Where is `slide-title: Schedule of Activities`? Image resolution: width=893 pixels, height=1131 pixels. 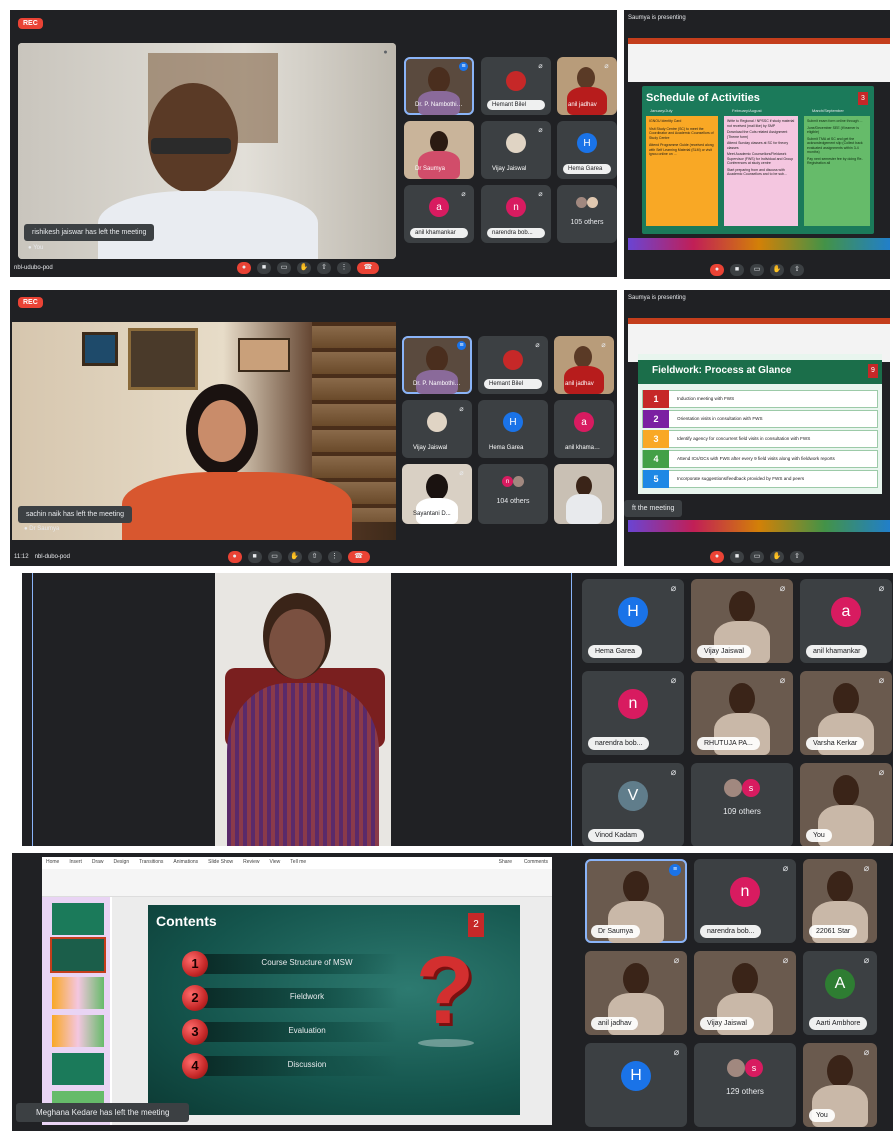 slide-title: Schedule of Activities is located at coordinates (703, 98).